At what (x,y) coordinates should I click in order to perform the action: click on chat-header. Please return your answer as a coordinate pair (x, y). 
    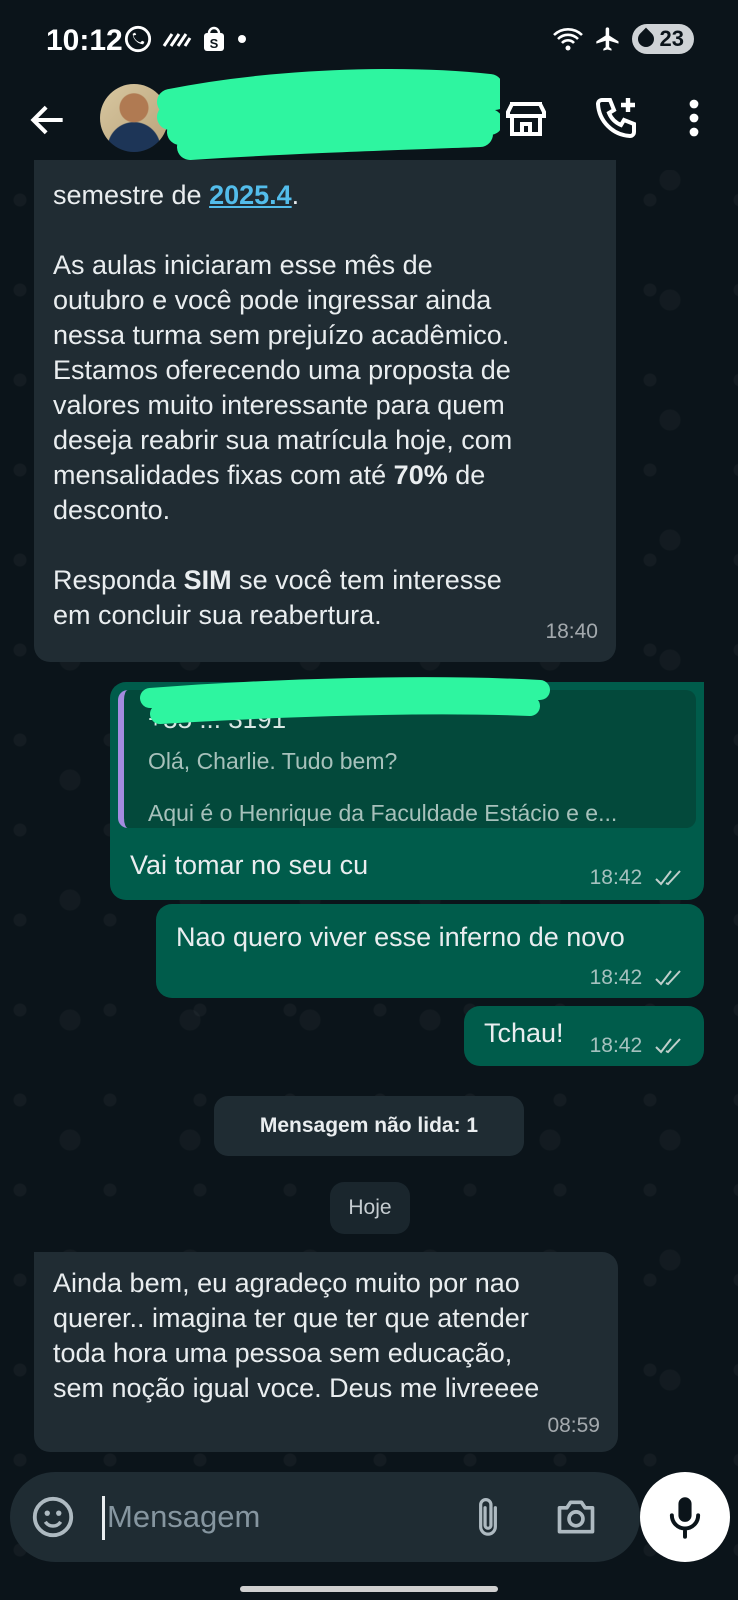
    Looking at the image, I should click on (369, 119).